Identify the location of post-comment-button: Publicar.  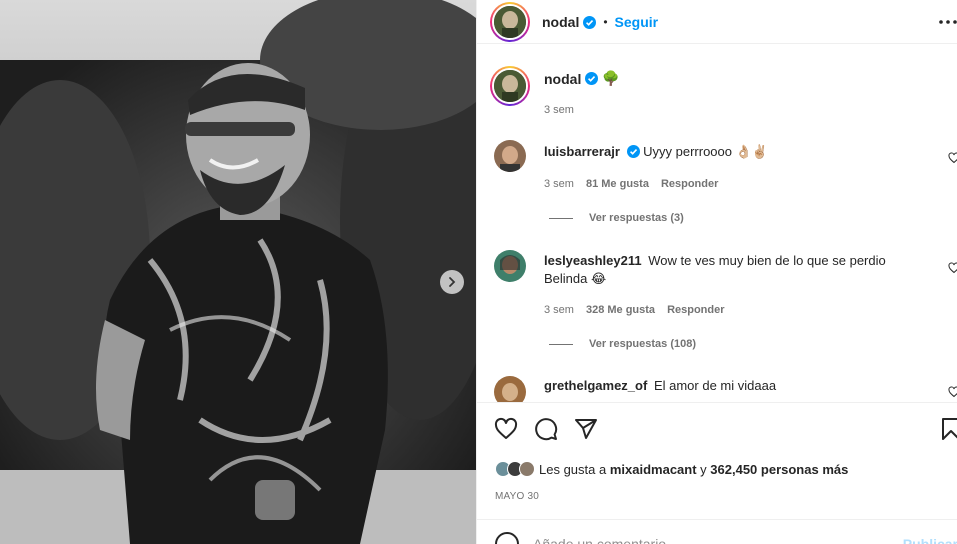
(930, 540).